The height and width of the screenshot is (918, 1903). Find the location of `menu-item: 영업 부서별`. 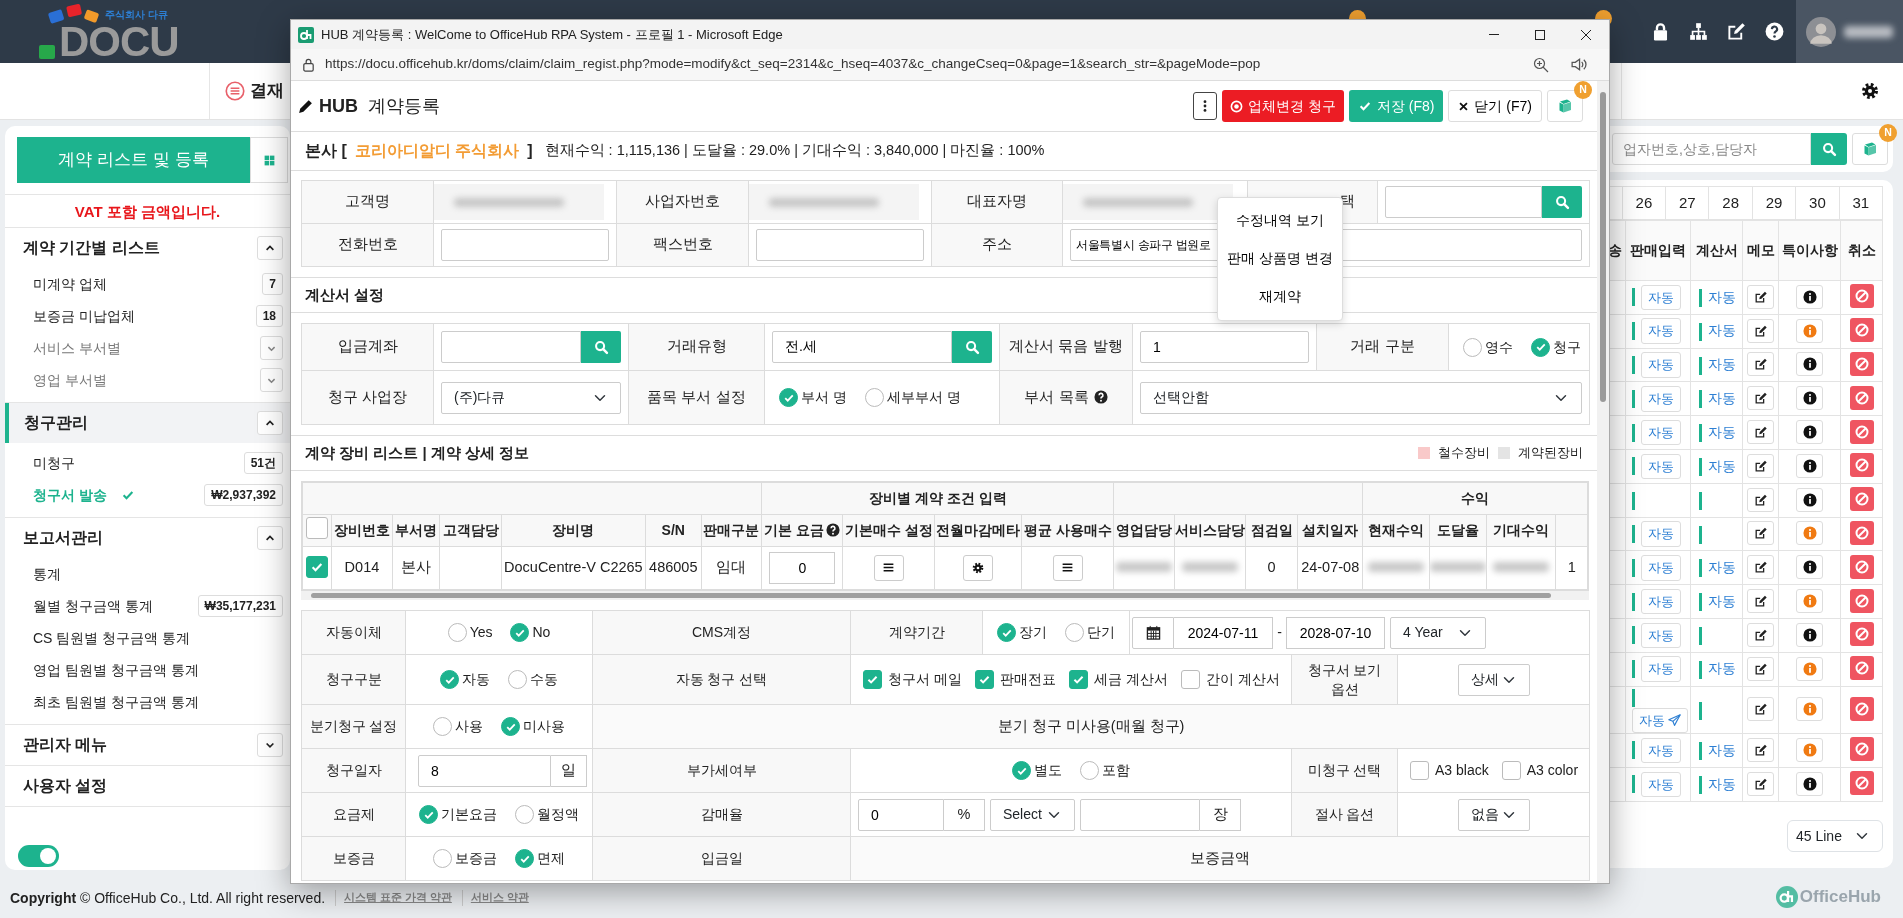

menu-item: 영업 부서별 is located at coordinates (70, 380).